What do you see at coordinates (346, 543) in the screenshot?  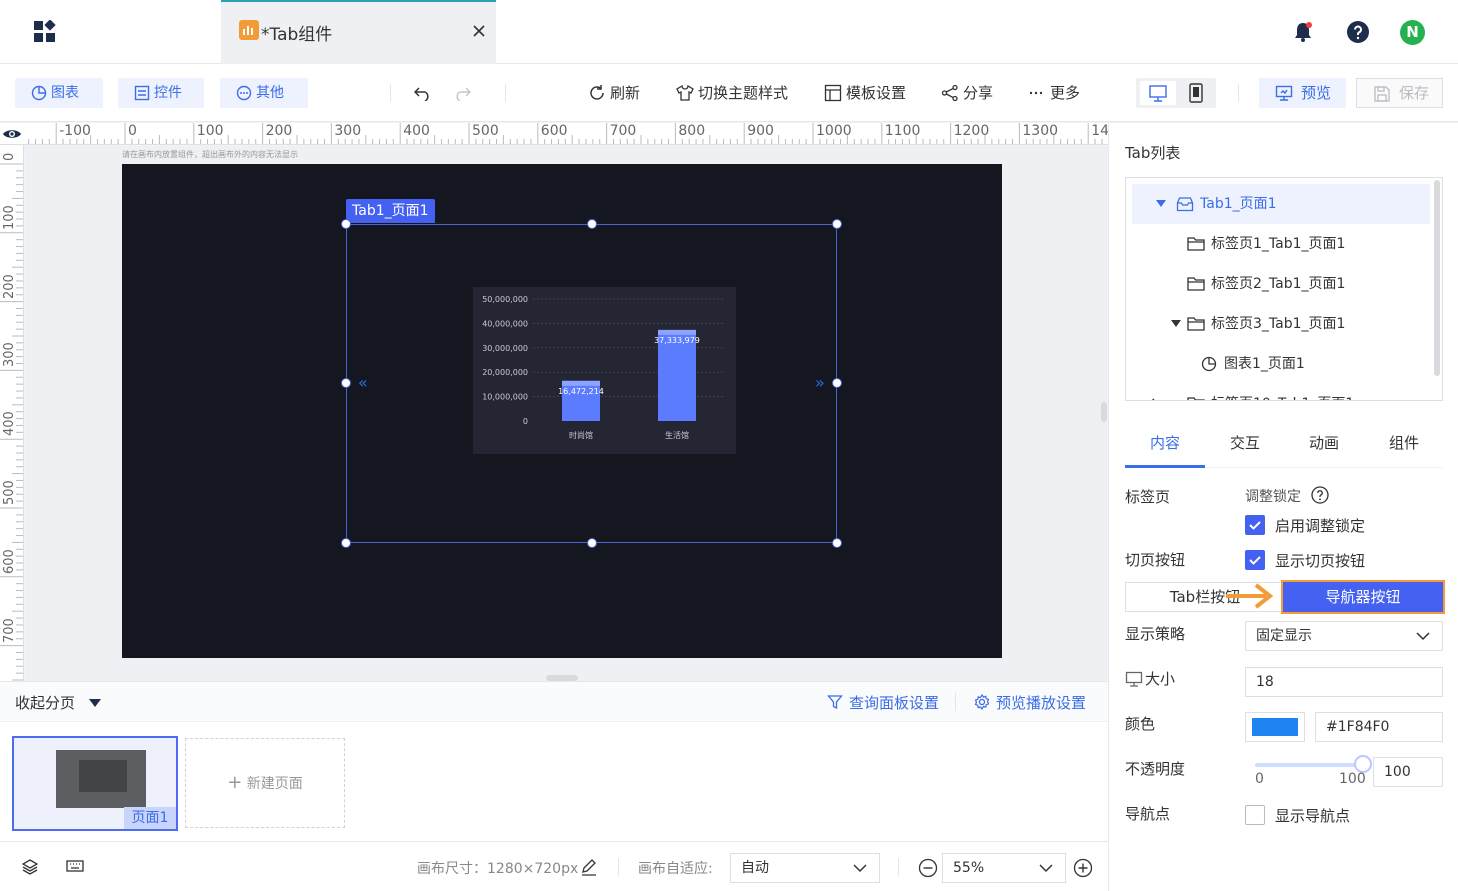 I see `resize-handle-sw` at bounding box center [346, 543].